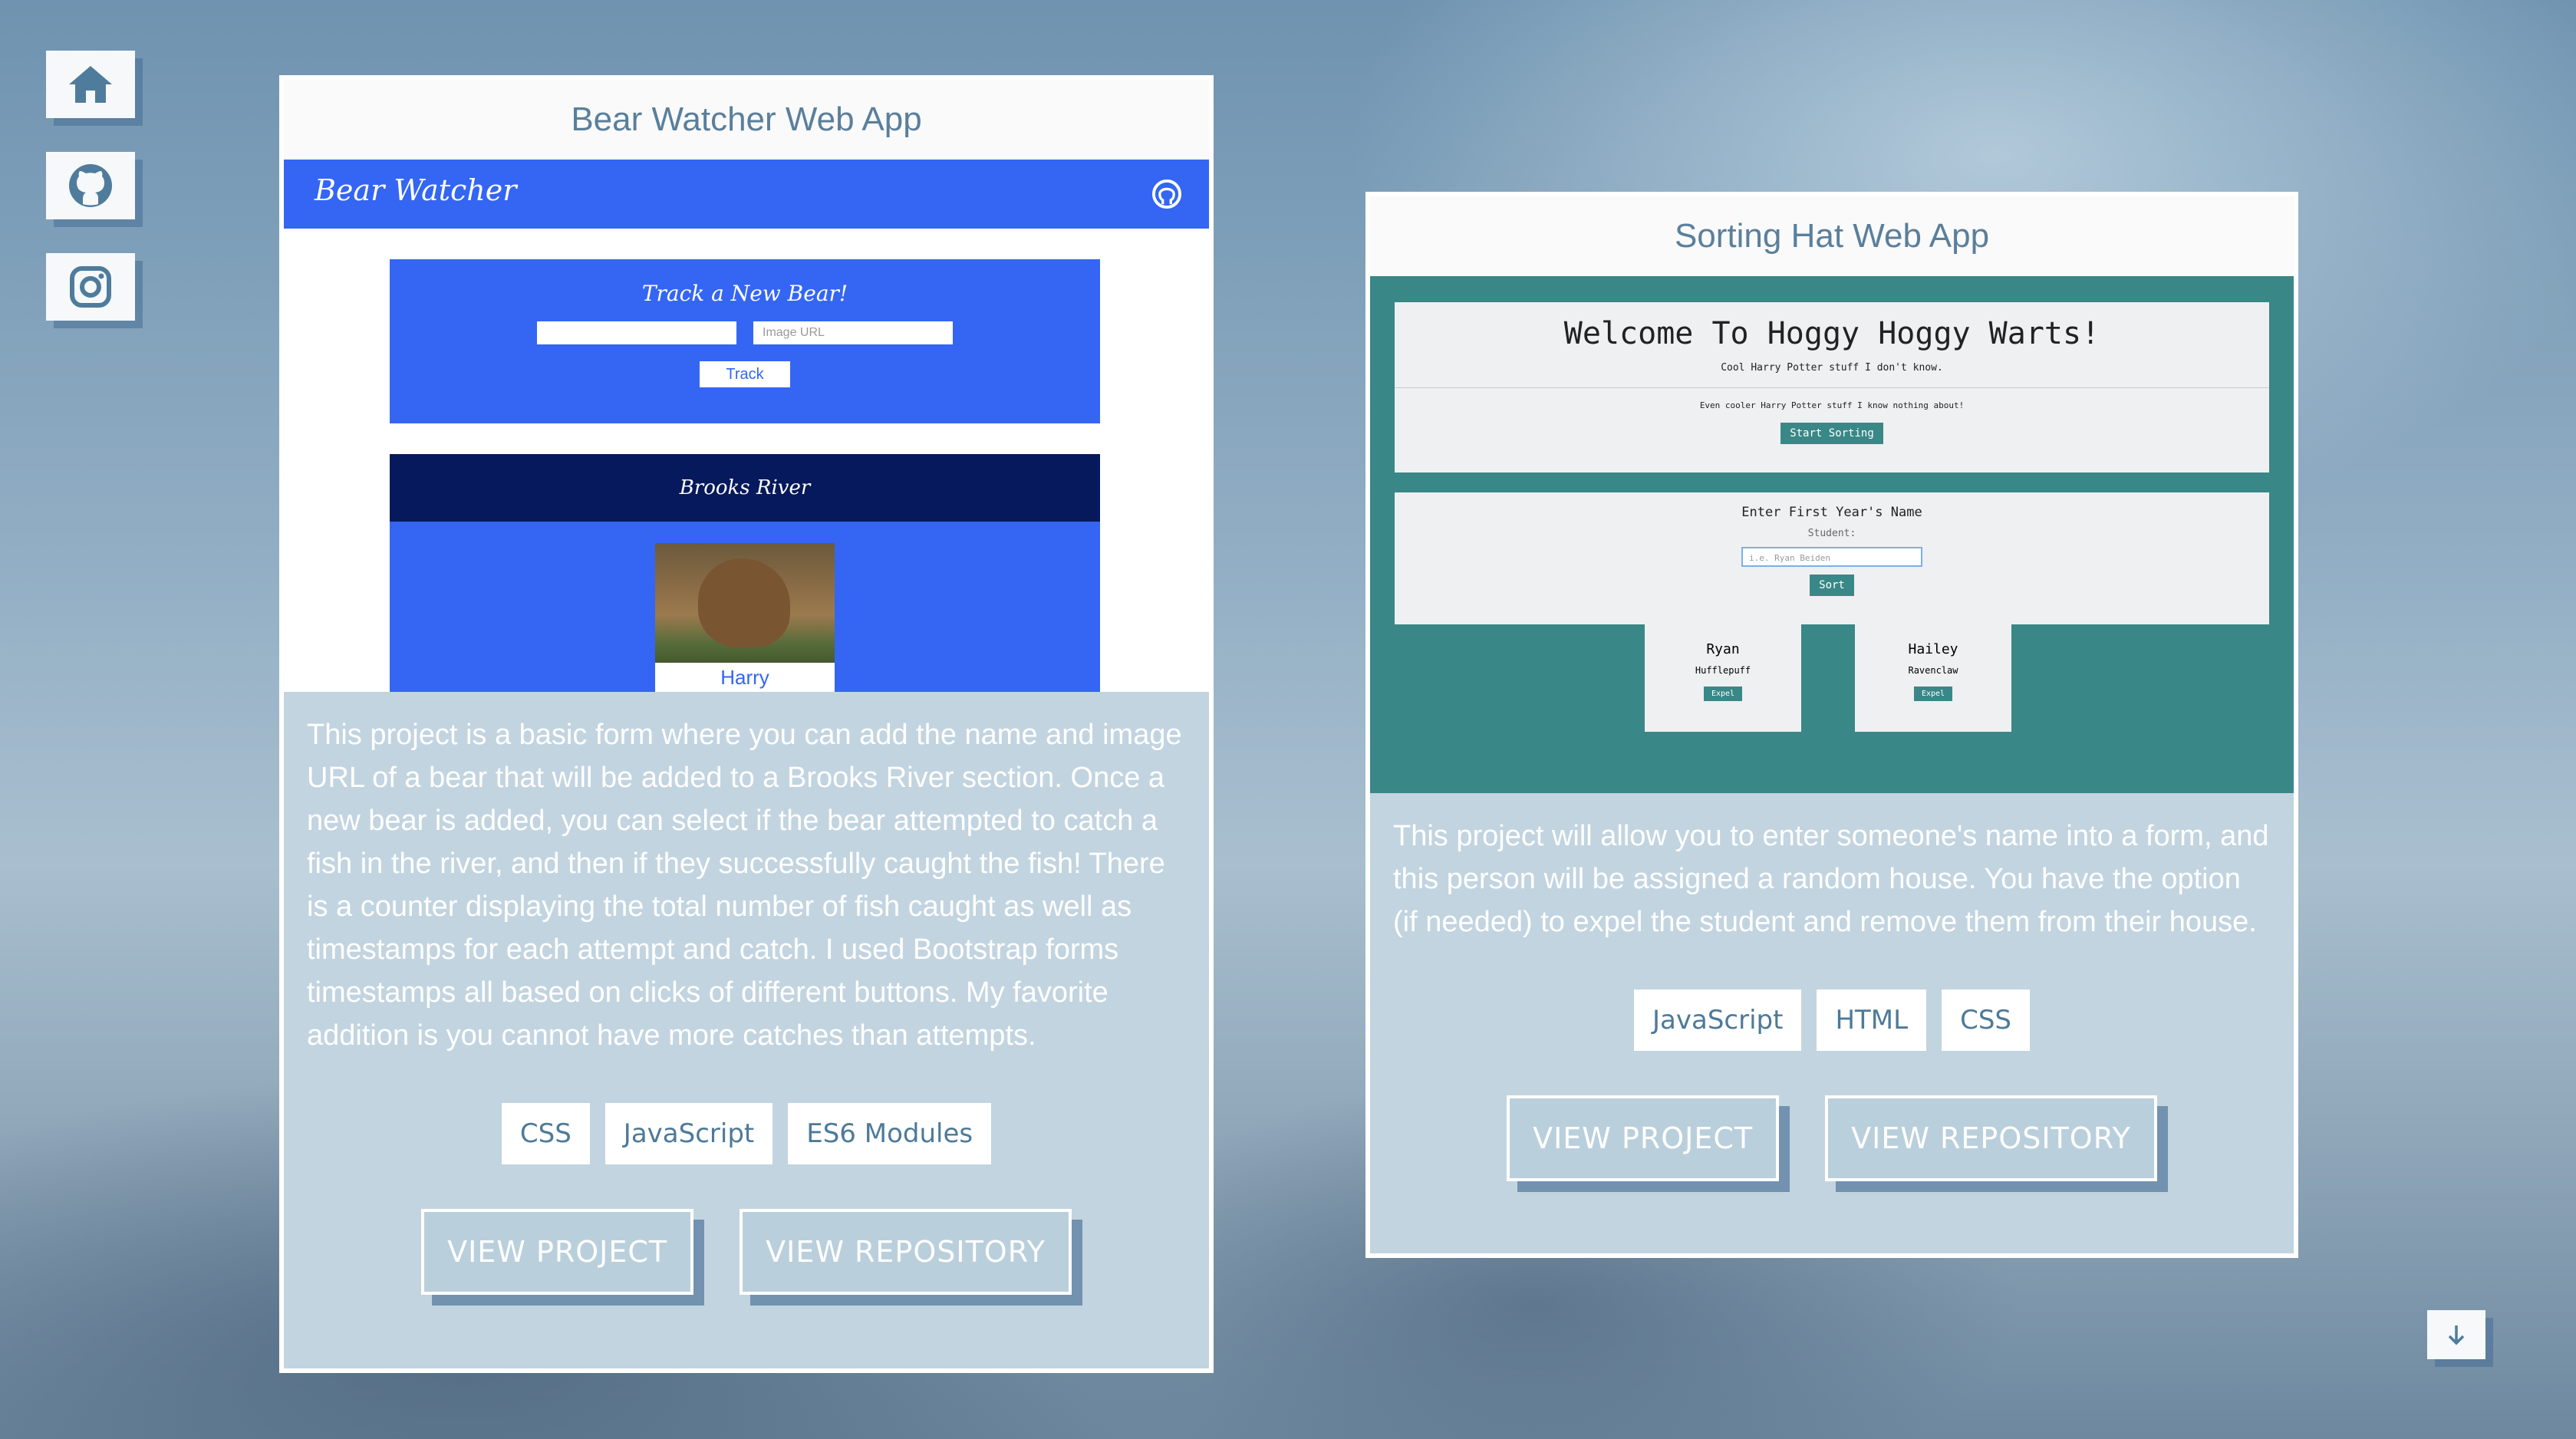  I want to click on bear-photo, so click(745, 603).